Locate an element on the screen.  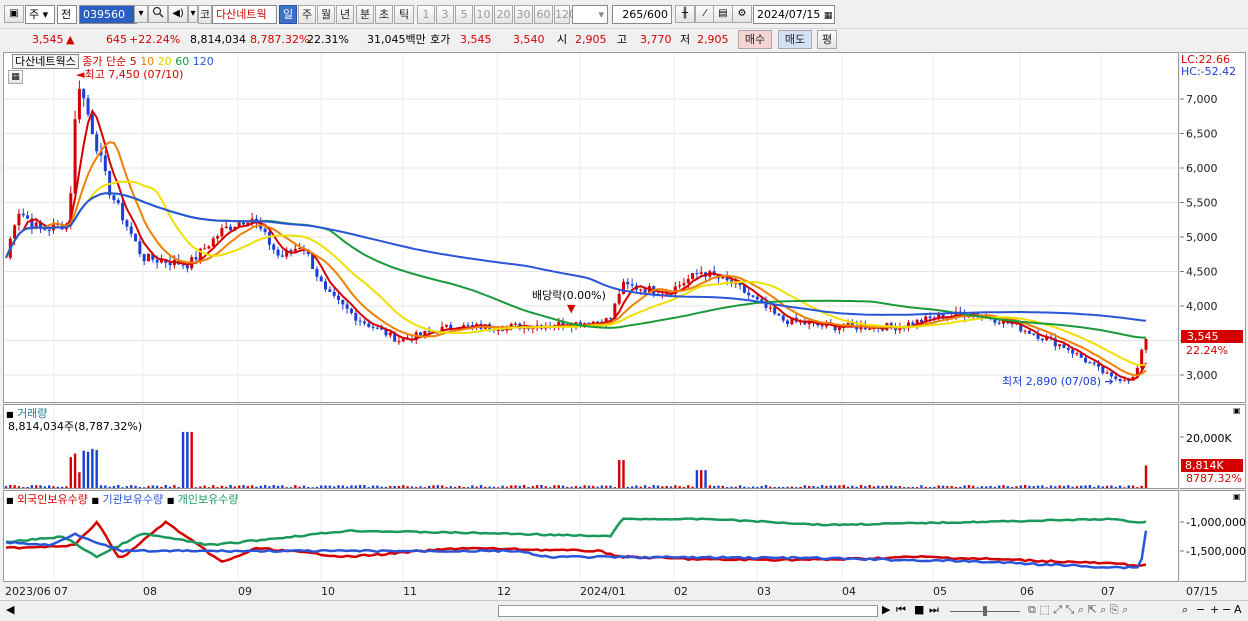
volume-last-tag: 8,814K is located at coordinates (1212, 465).